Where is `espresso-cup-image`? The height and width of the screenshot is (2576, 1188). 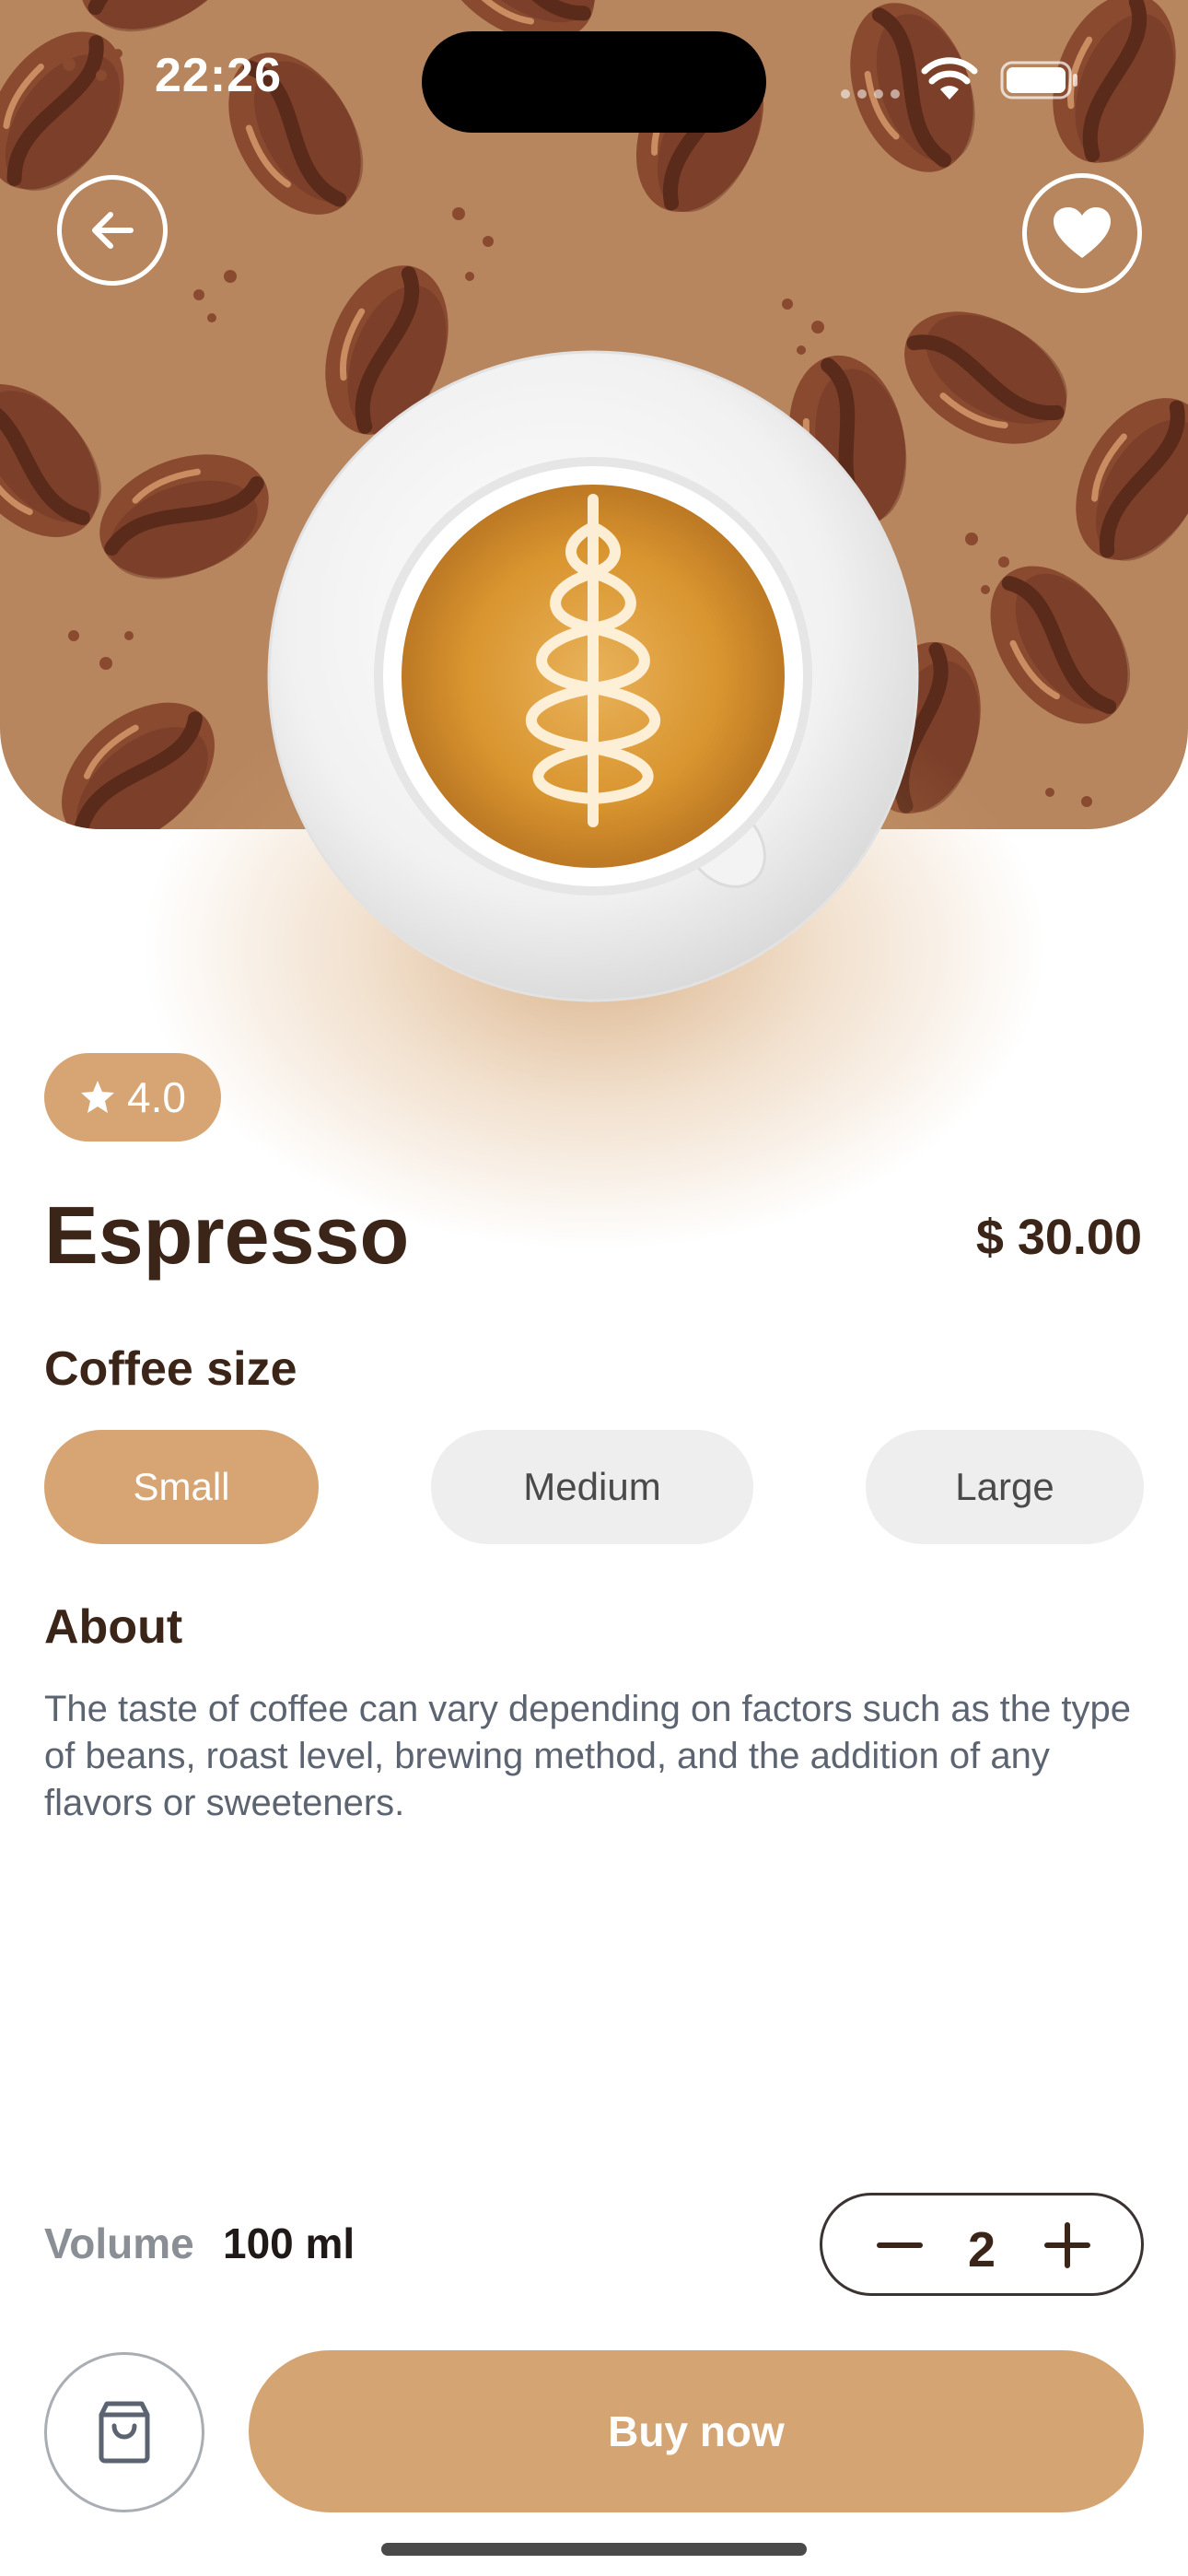
espresso-cup-image is located at coordinates (593, 676).